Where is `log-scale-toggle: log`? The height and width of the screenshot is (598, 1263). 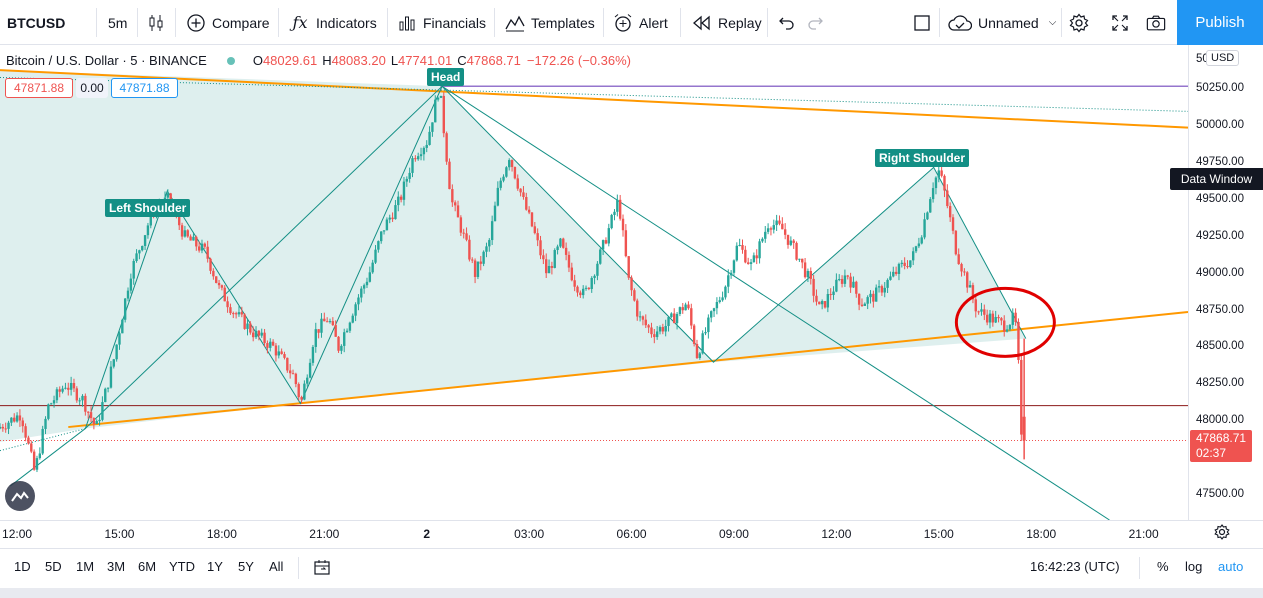 log-scale-toggle: log is located at coordinates (1193, 566).